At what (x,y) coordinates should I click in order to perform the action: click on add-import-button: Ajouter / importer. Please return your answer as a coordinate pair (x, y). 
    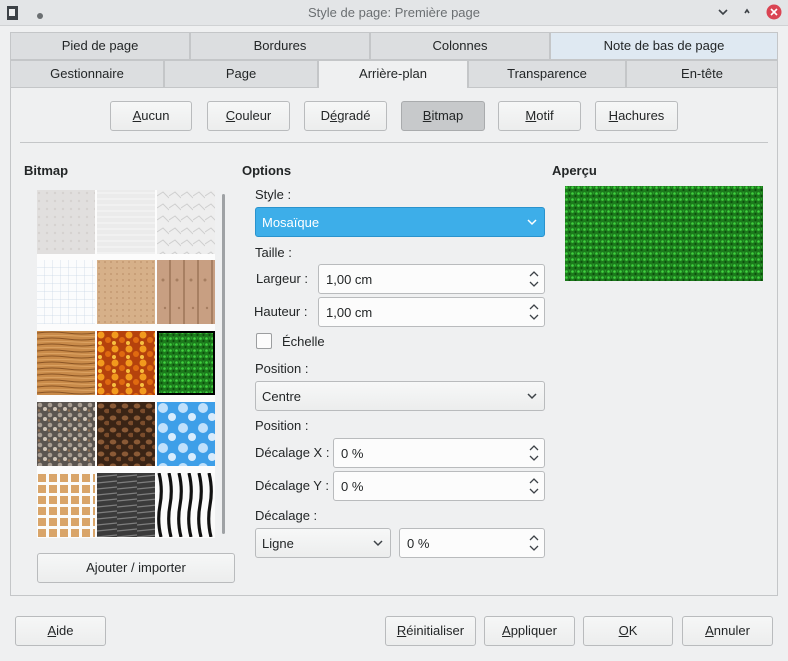
    Looking at the image, I should click on (136, 568).